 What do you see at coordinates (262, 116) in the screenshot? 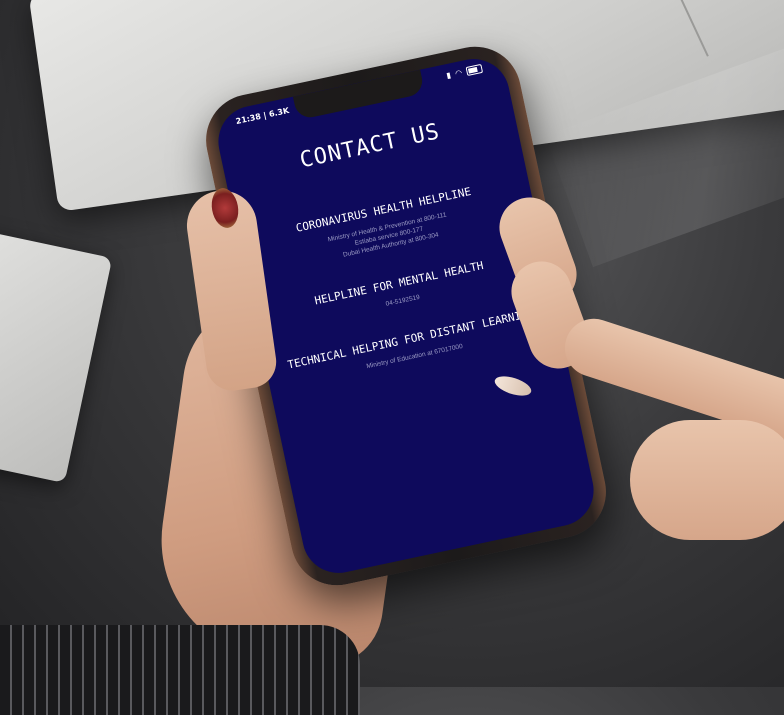
I see `status-time: 21:38 | 6.3K` at bounding box center [262, 116].